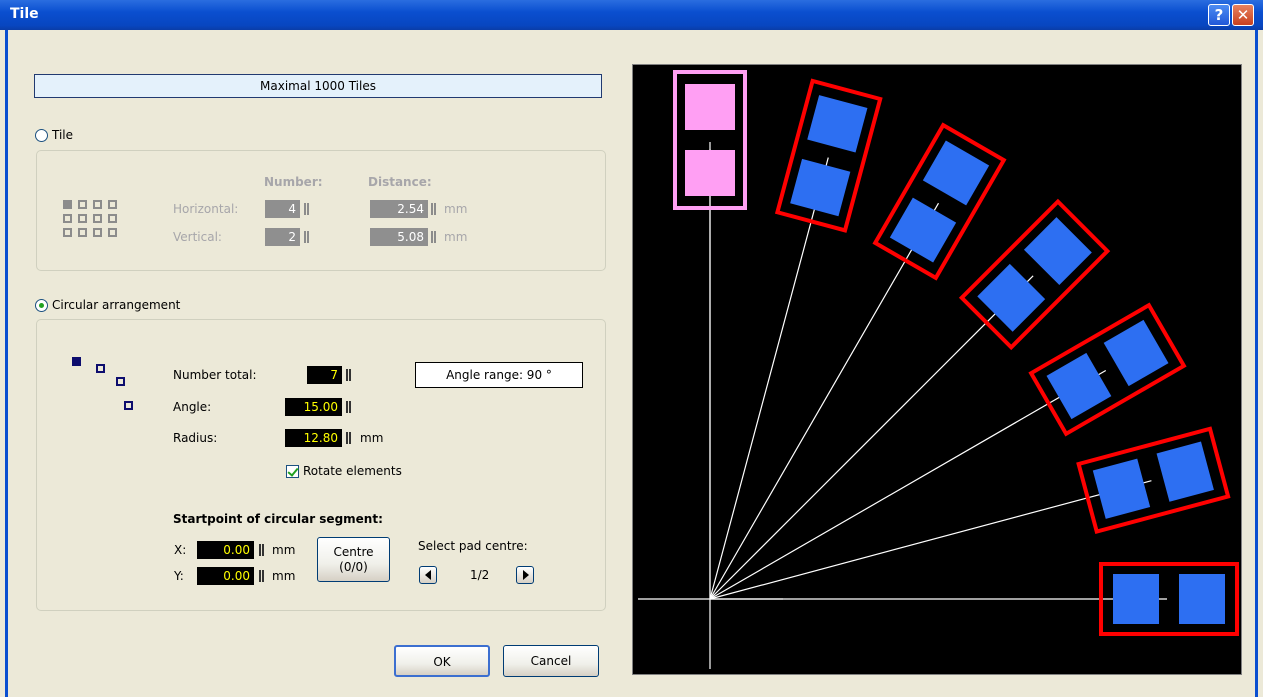  What do you see at coordinates (284, 576) in the screenshot?
I see `start-y-unit: mm` at bounding box center [284, 576].